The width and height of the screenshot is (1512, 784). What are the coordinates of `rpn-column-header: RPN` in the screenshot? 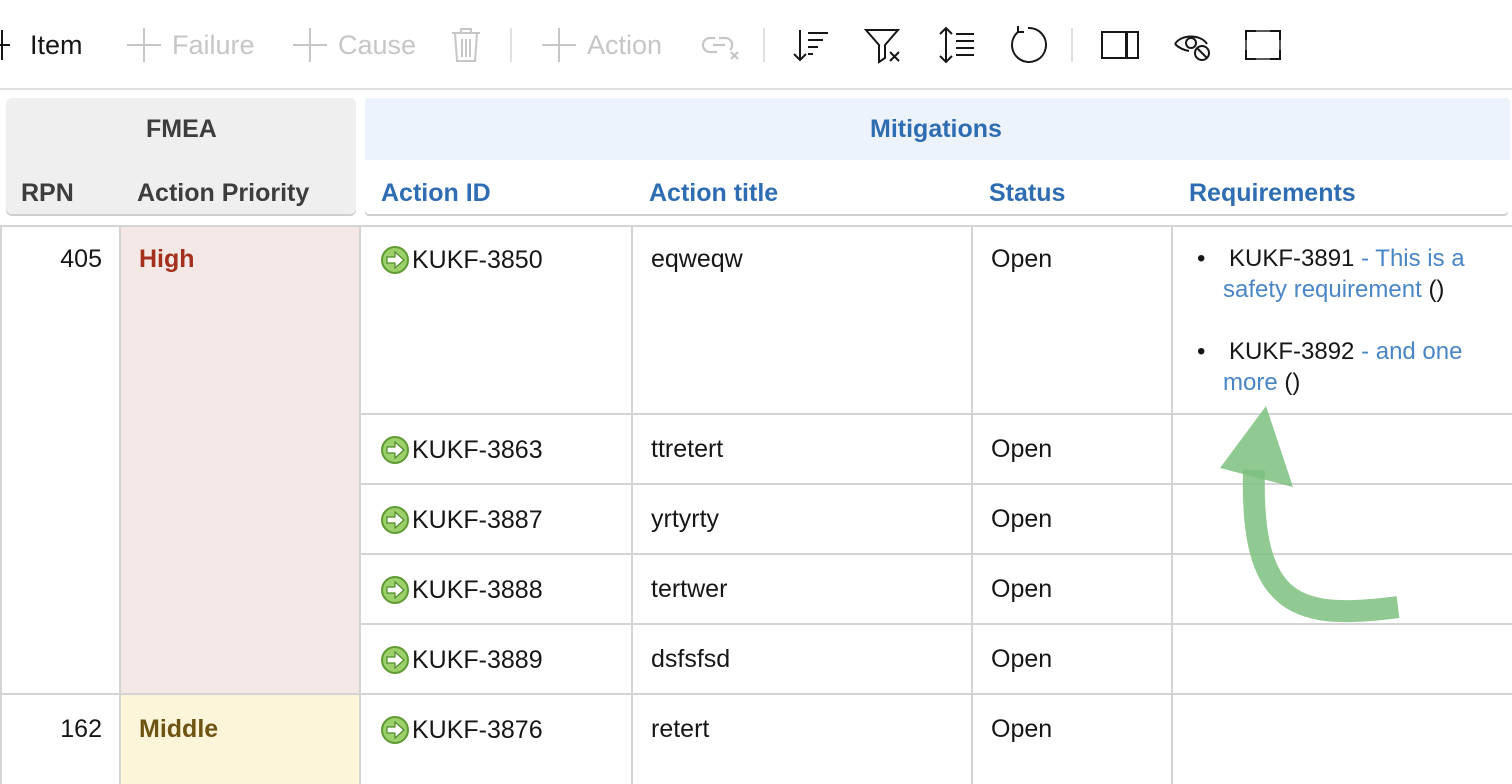 It's located at (47, 193).